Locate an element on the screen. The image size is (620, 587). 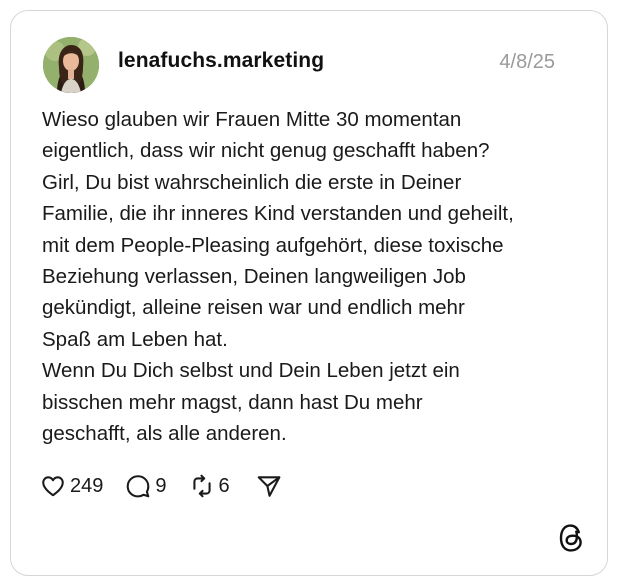
post-text-line: Spaß am Leben hat. is located at coordinates (135, 339).